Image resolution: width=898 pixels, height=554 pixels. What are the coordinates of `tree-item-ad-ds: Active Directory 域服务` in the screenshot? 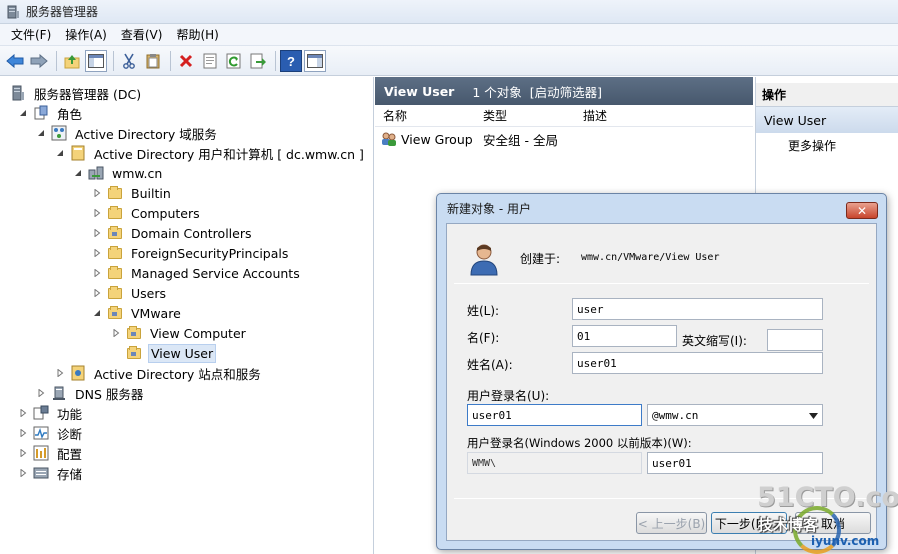 It's located at (127, 133).